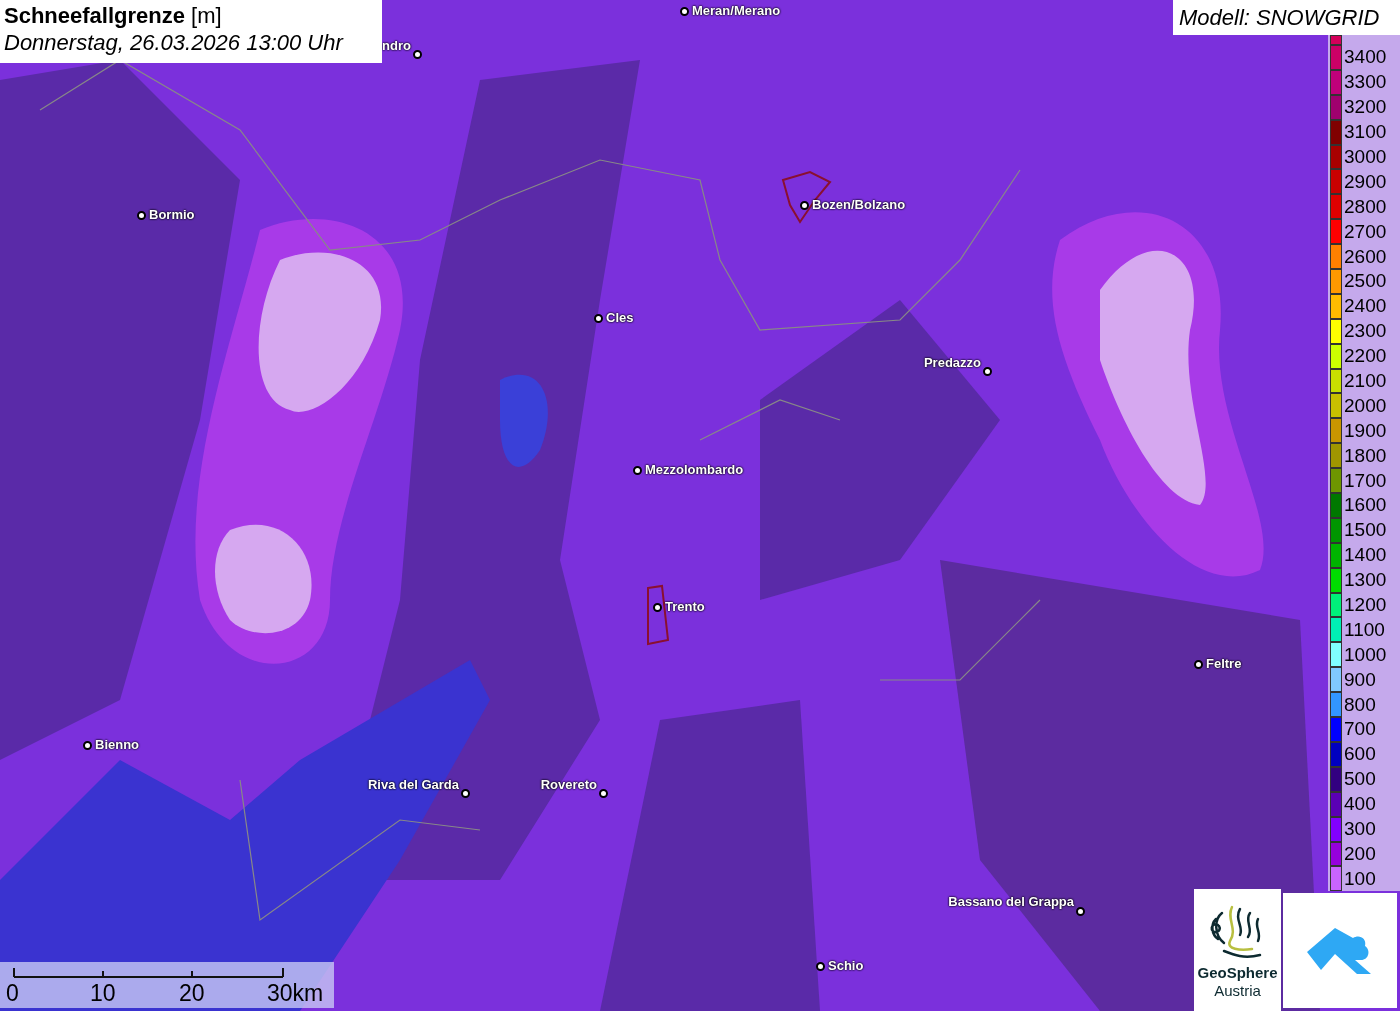 The height and width of the screenshot is (1011, 1400). I want to click on legend-label: 1300, so click(1365, 580).